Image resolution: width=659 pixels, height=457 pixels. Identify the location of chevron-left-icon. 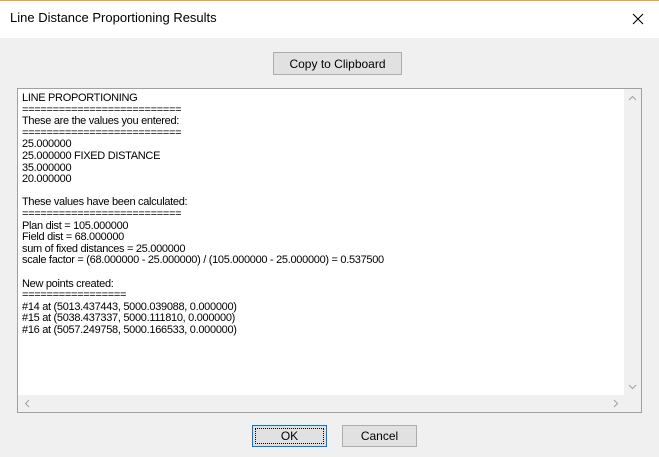
(26, 403).